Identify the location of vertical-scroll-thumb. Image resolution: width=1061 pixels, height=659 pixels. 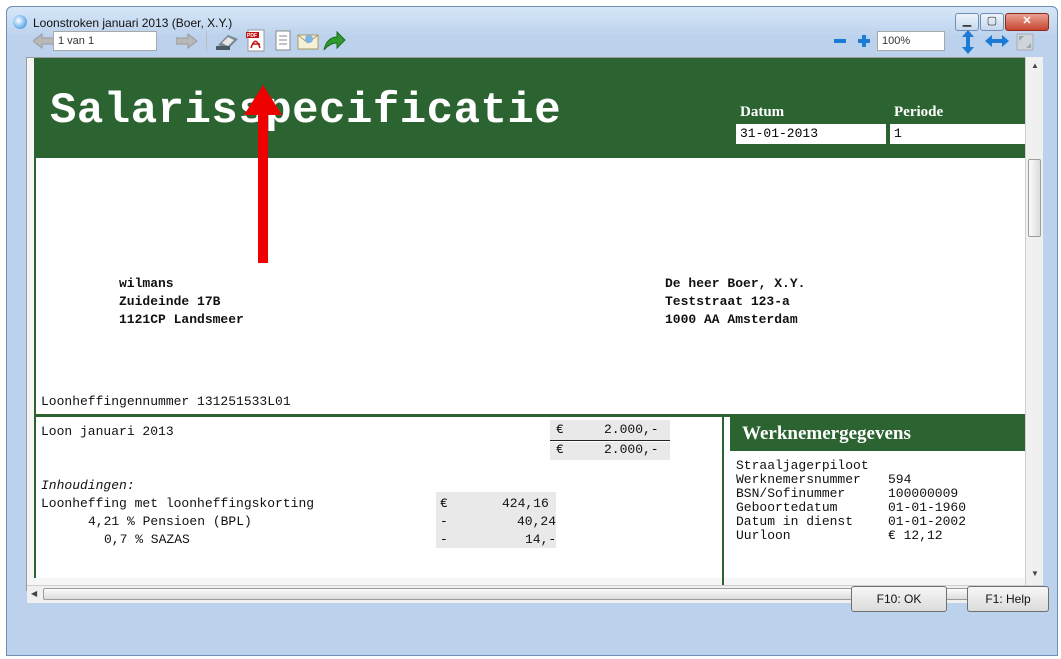
(1034, 198).